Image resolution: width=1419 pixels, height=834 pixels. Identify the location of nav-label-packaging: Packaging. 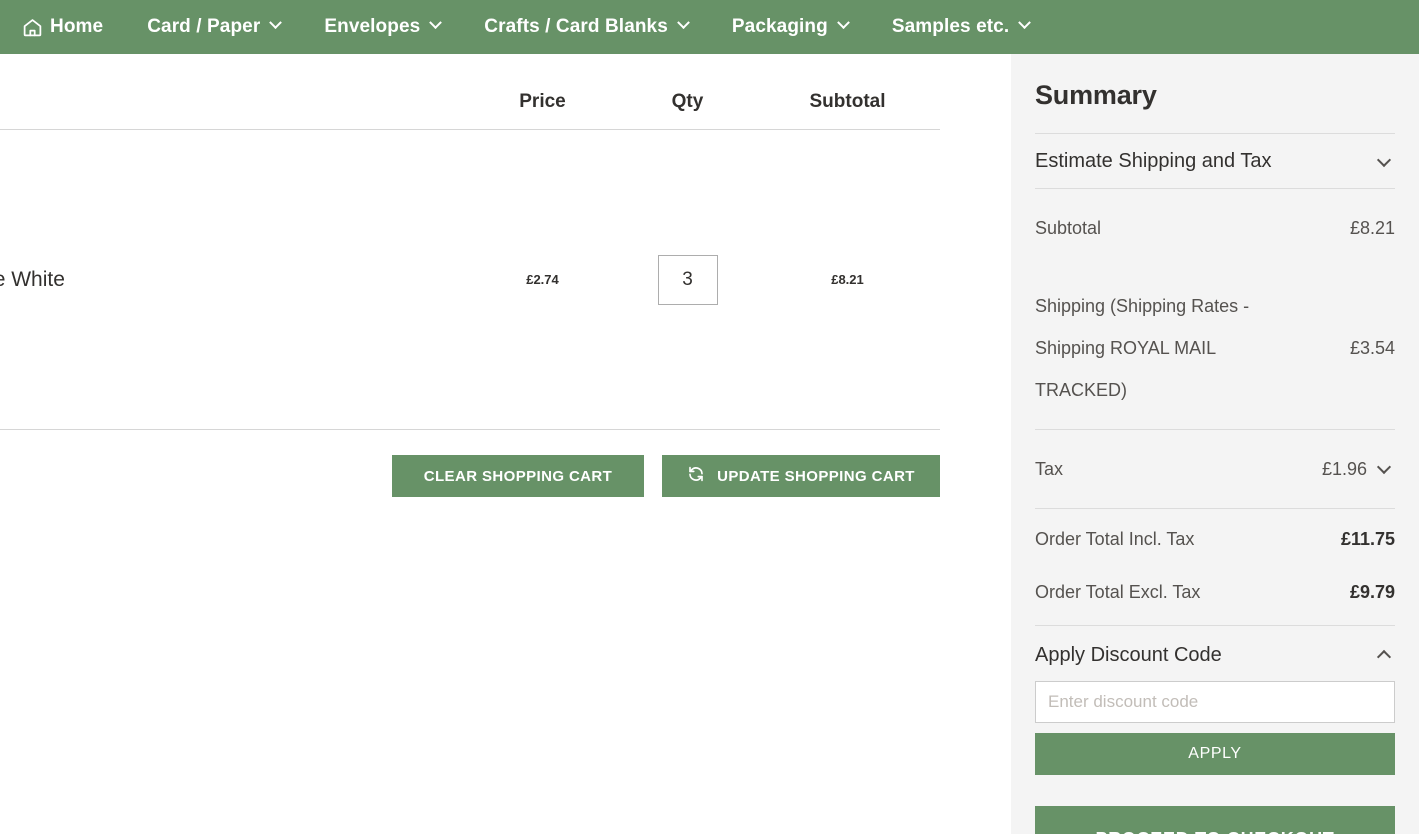
(779, 26).